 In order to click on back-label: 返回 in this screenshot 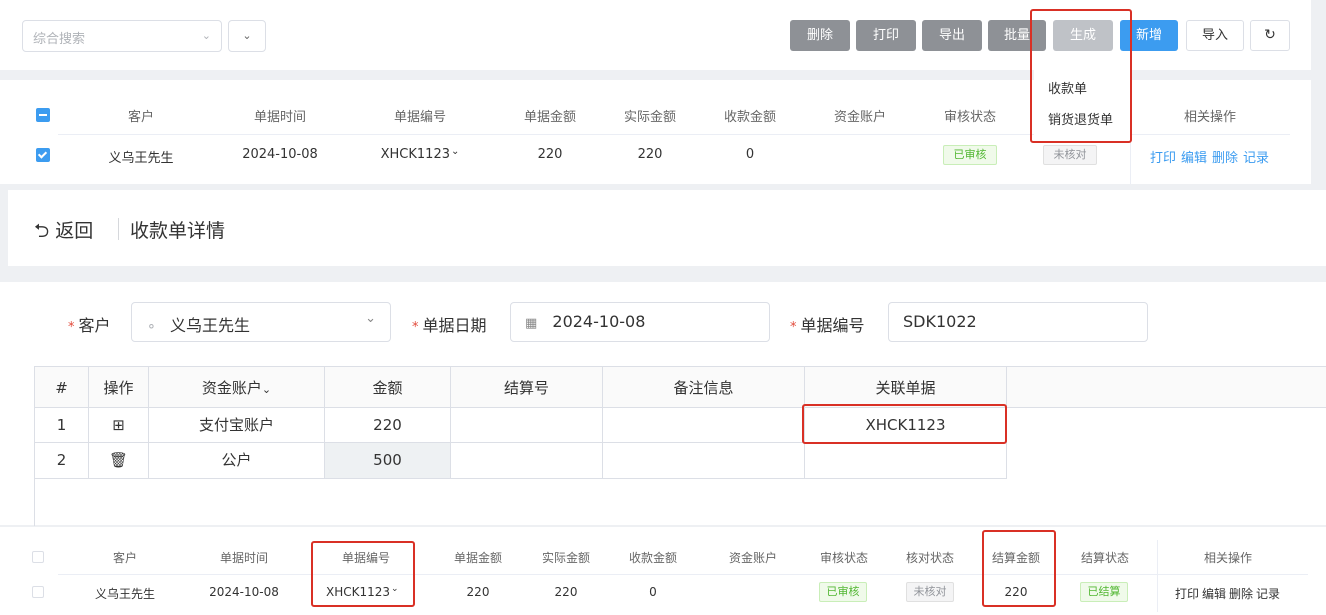, I will do `click(74, 231)`.